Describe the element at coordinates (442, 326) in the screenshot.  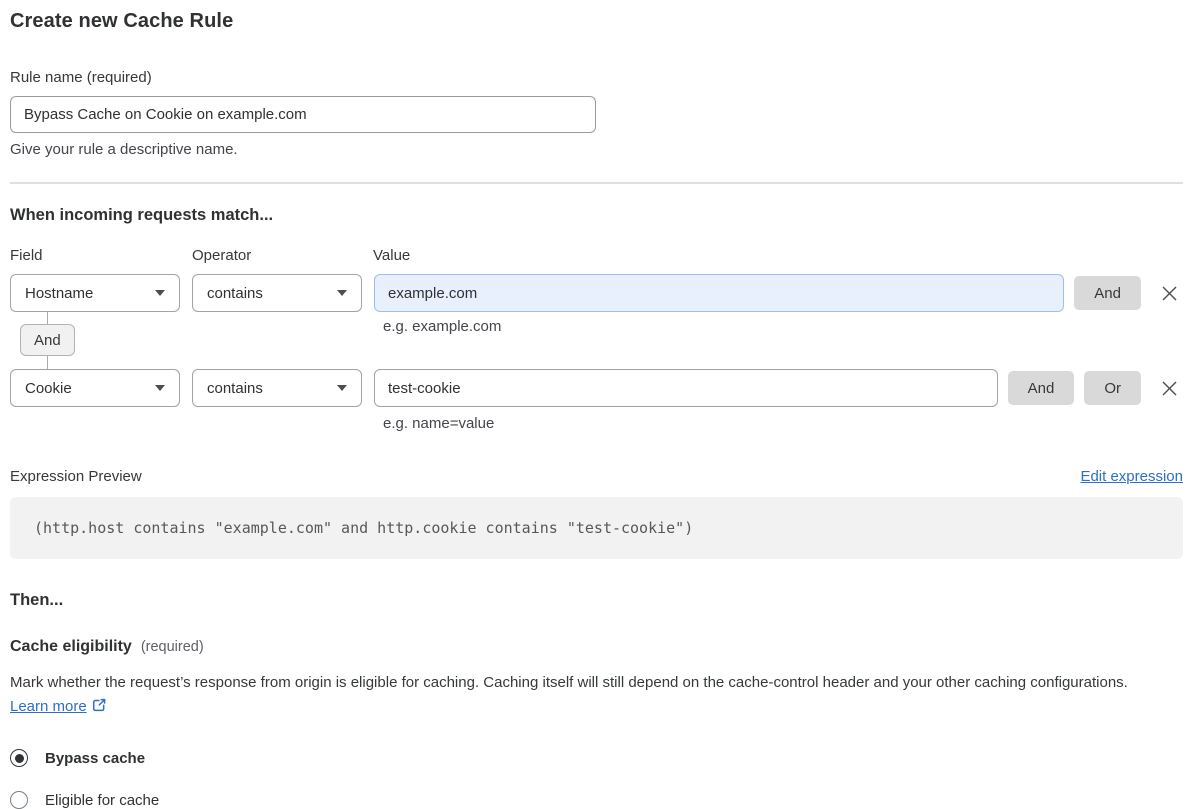
I see `value-hint: e.g. example.com` at that location.